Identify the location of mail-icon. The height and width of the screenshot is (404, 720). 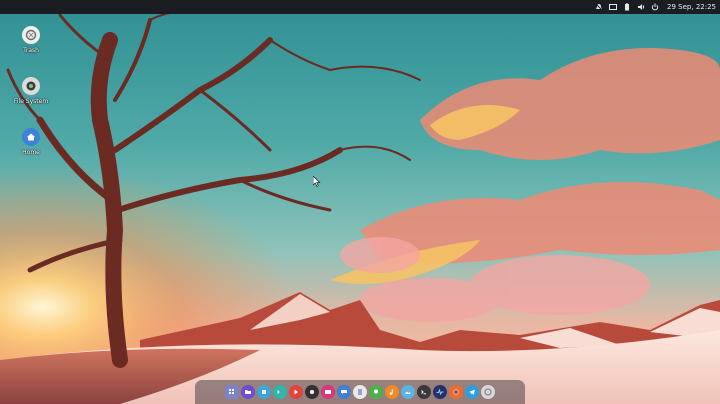
(328, 392).